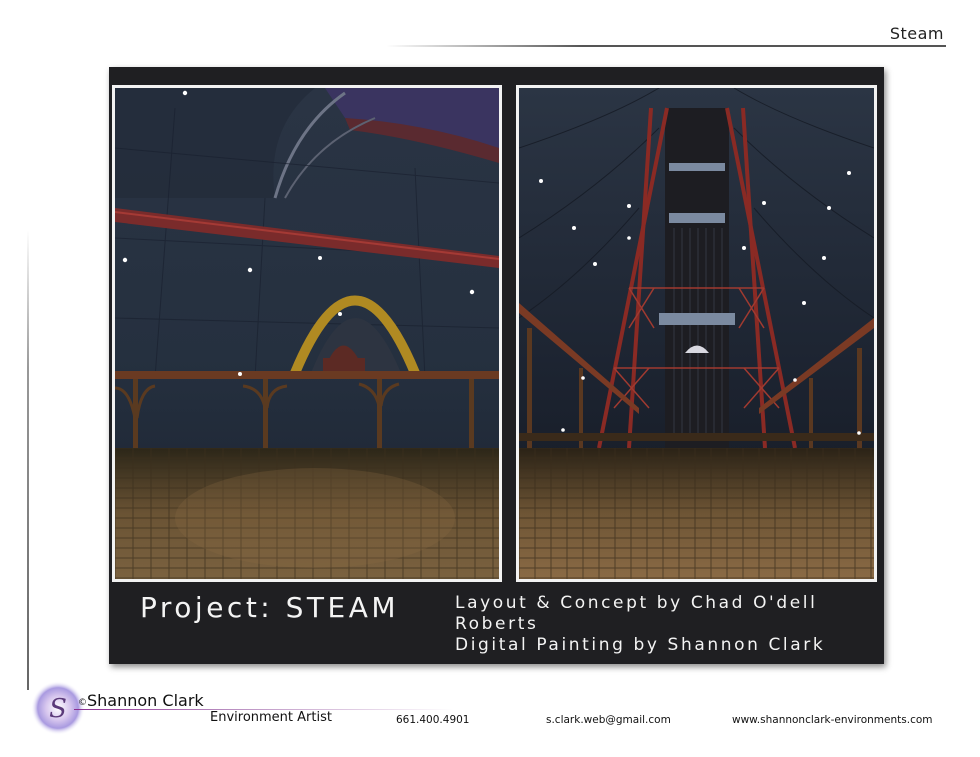  What do you see at coordinates (666, 46) in the screenshot?
I see `header-divider` at bounding box center [666, 46].